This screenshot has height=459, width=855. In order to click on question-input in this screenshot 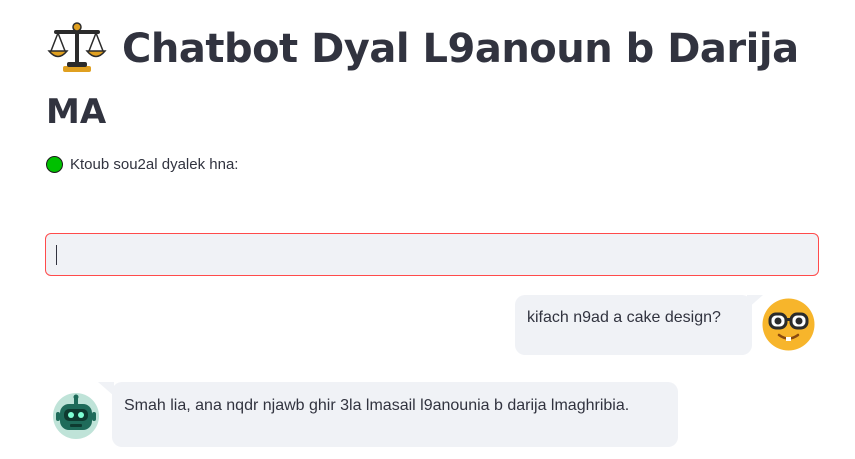, I will do `click(432, 254)`.